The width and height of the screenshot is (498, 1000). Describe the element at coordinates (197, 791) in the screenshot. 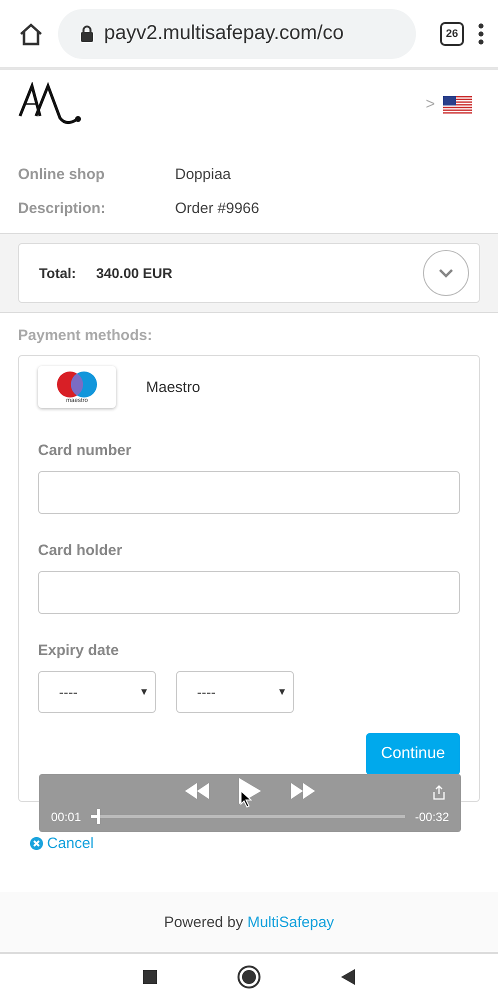

I see `rewind-icon` at that location.